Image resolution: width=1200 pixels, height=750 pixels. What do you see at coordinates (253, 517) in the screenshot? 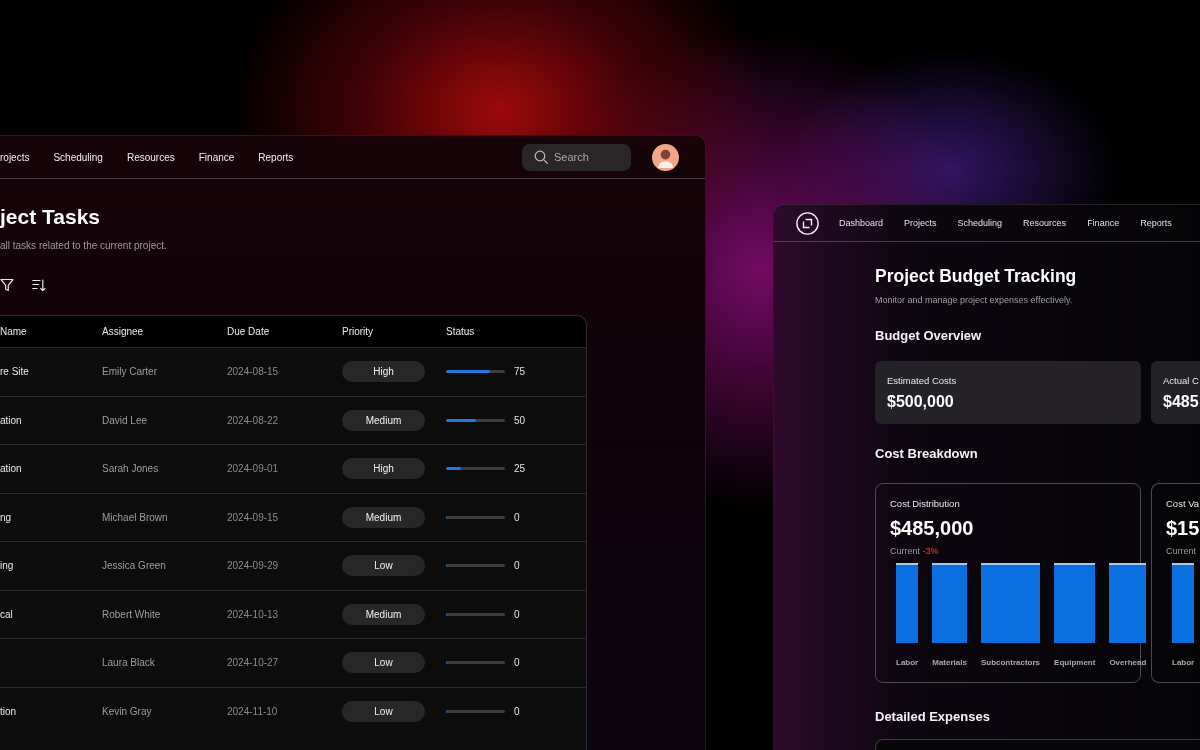
I see `table-cell: 2024-09-15` at bounding box center [253, 517].